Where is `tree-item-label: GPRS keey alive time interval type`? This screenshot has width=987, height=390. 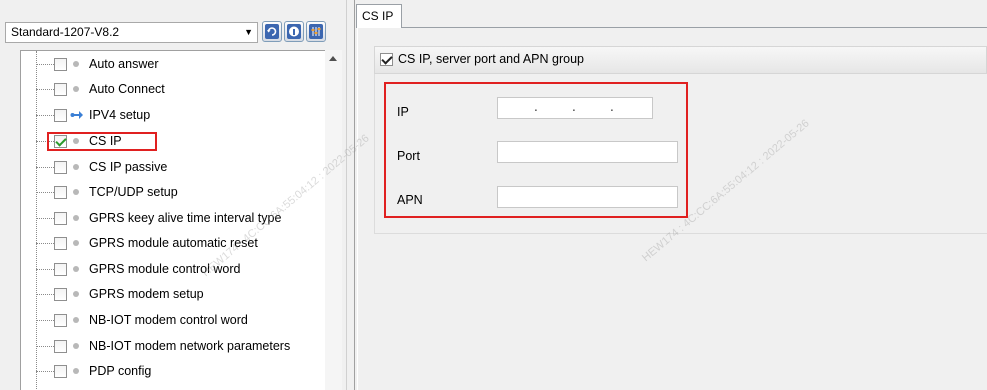 tree-item-label: GPRS keey alive time interval type is located at coordinates (185, 218).